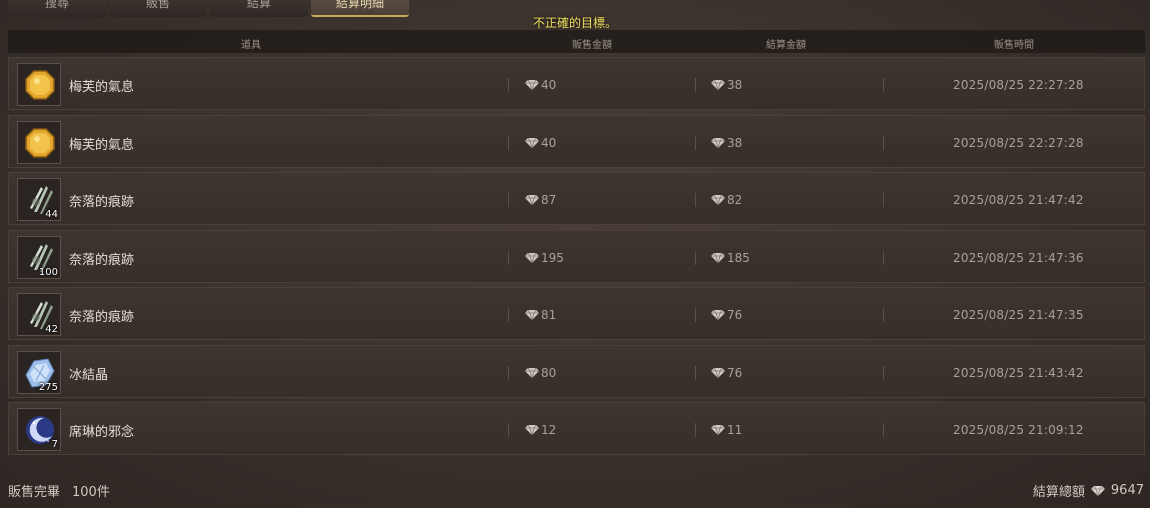 The image size is (1150, 508). I want to click on column-header-sale-price: 販售金額, so click(592, 43).